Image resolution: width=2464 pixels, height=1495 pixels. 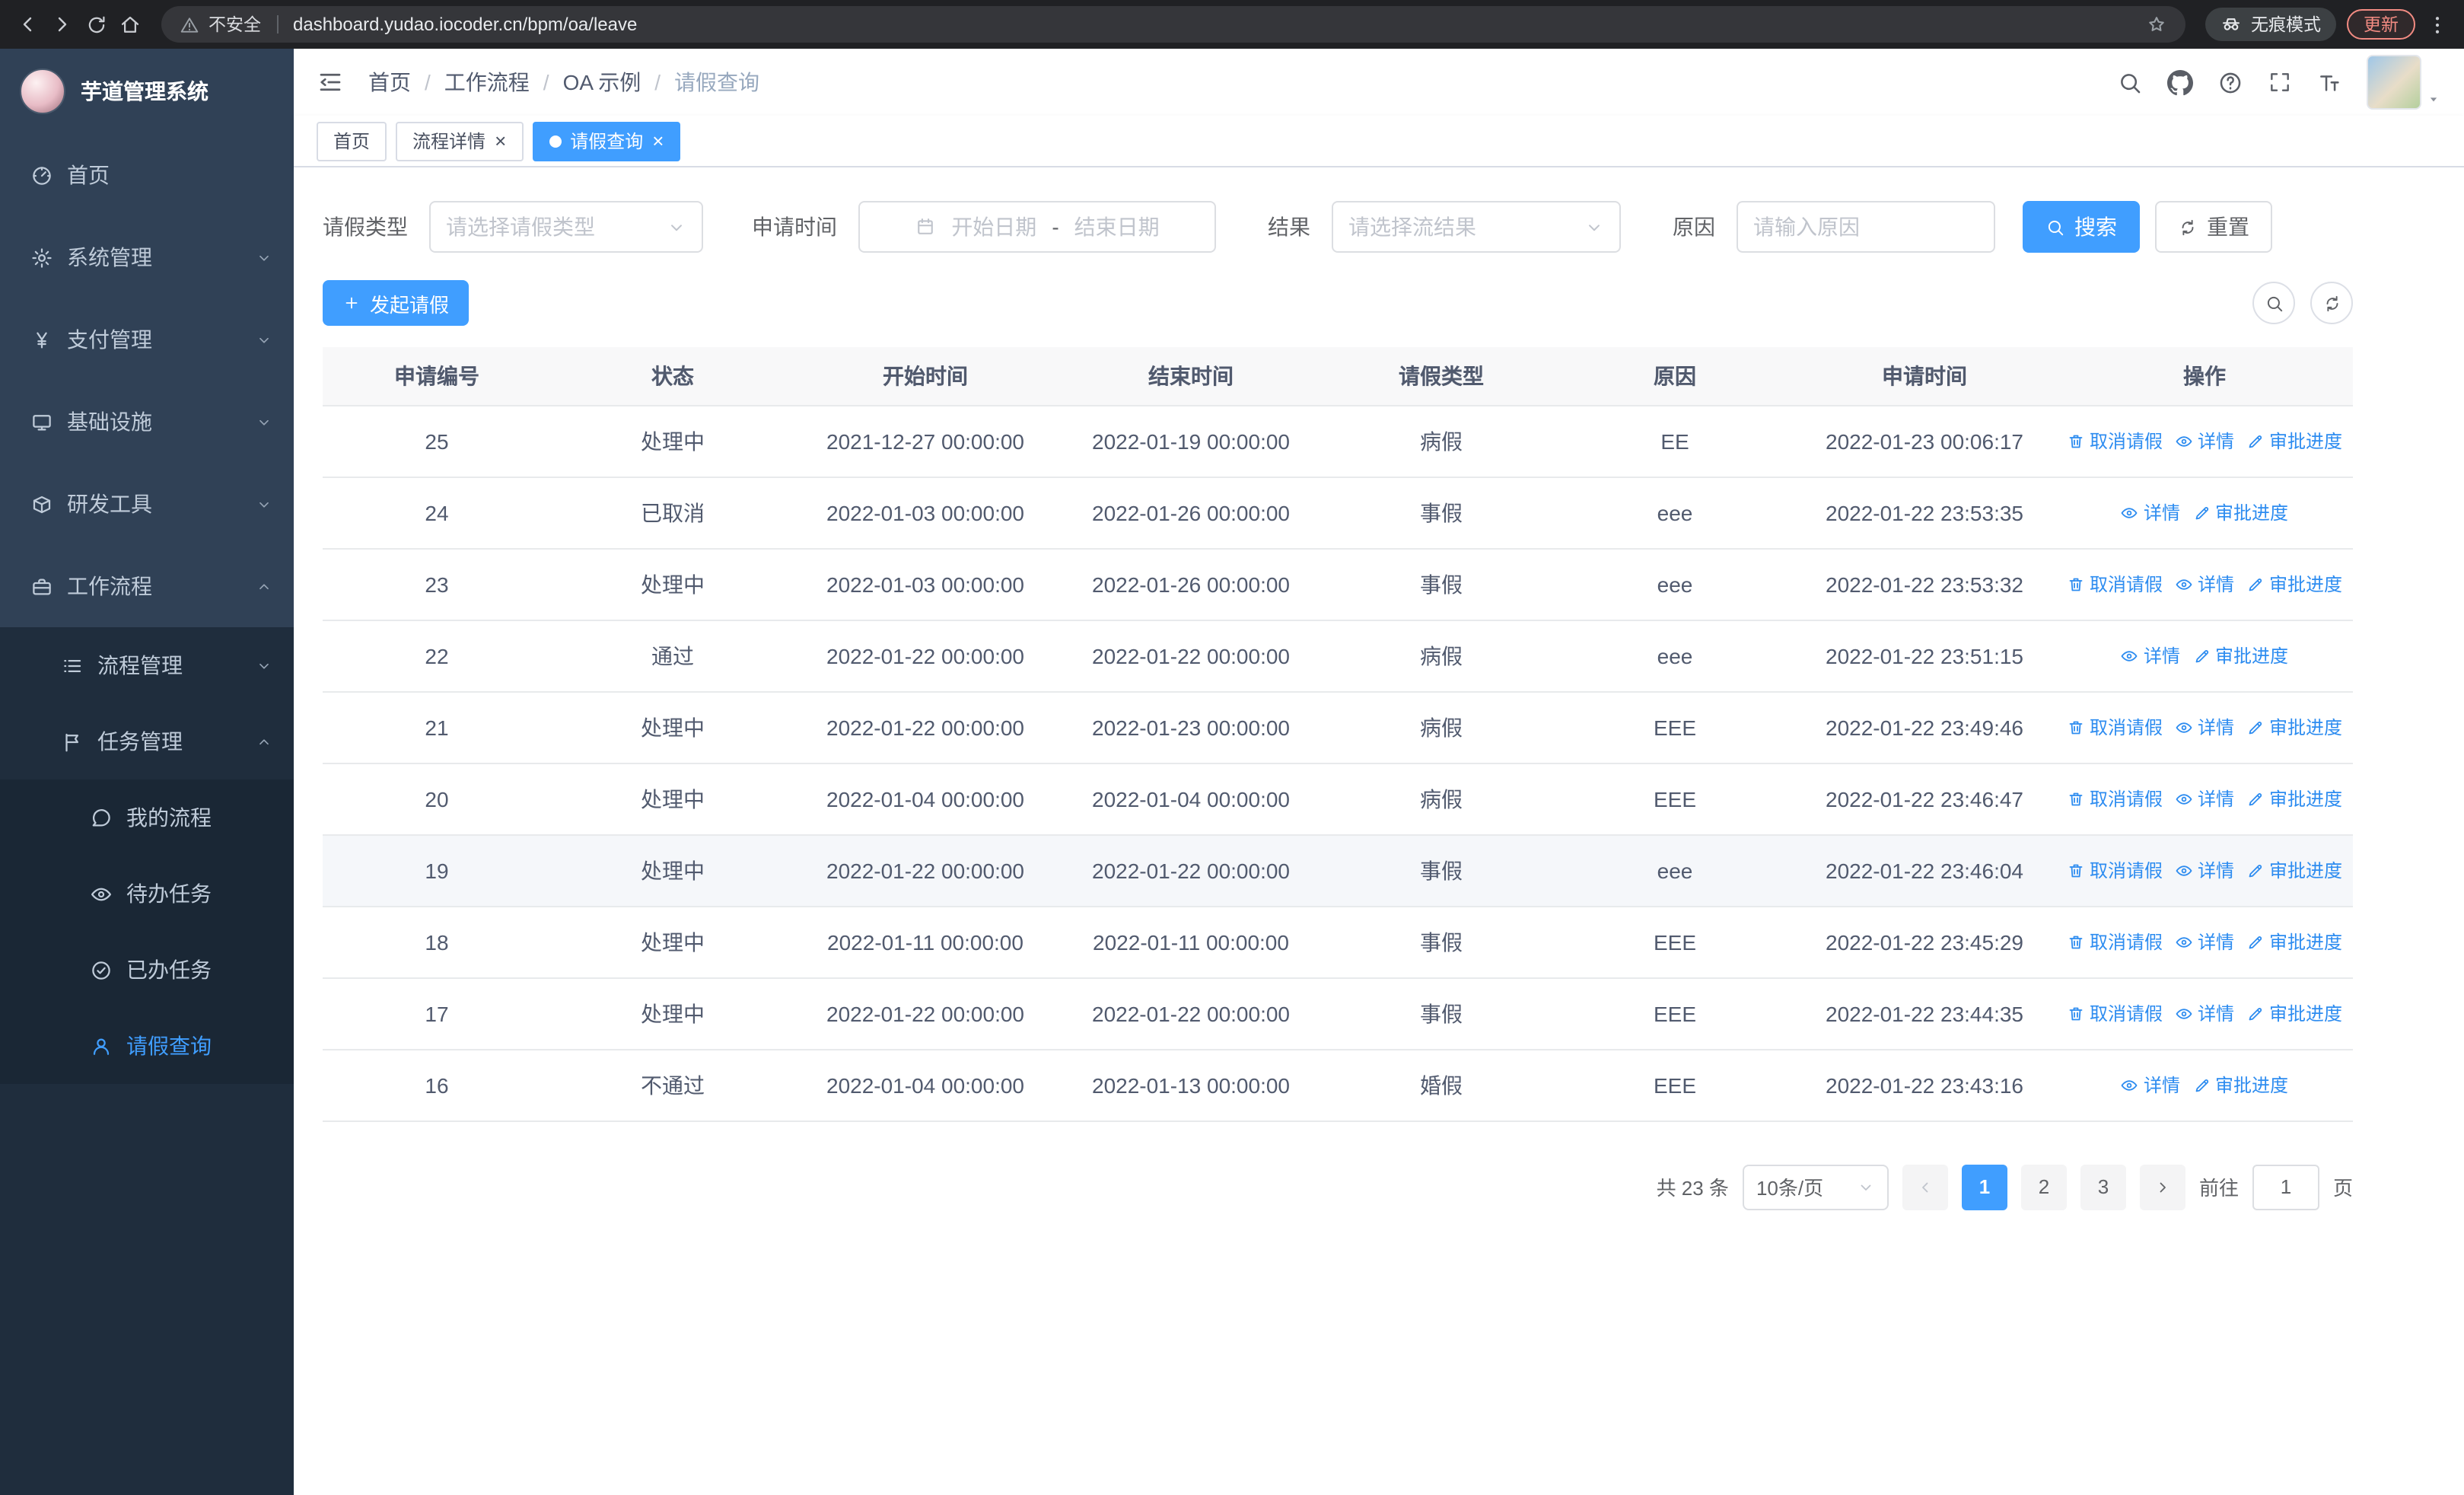 What do you see at coordinates (2280, 82) in the screenshot?
I see `fullscreen-icon` at bounding box center [2280, 82].